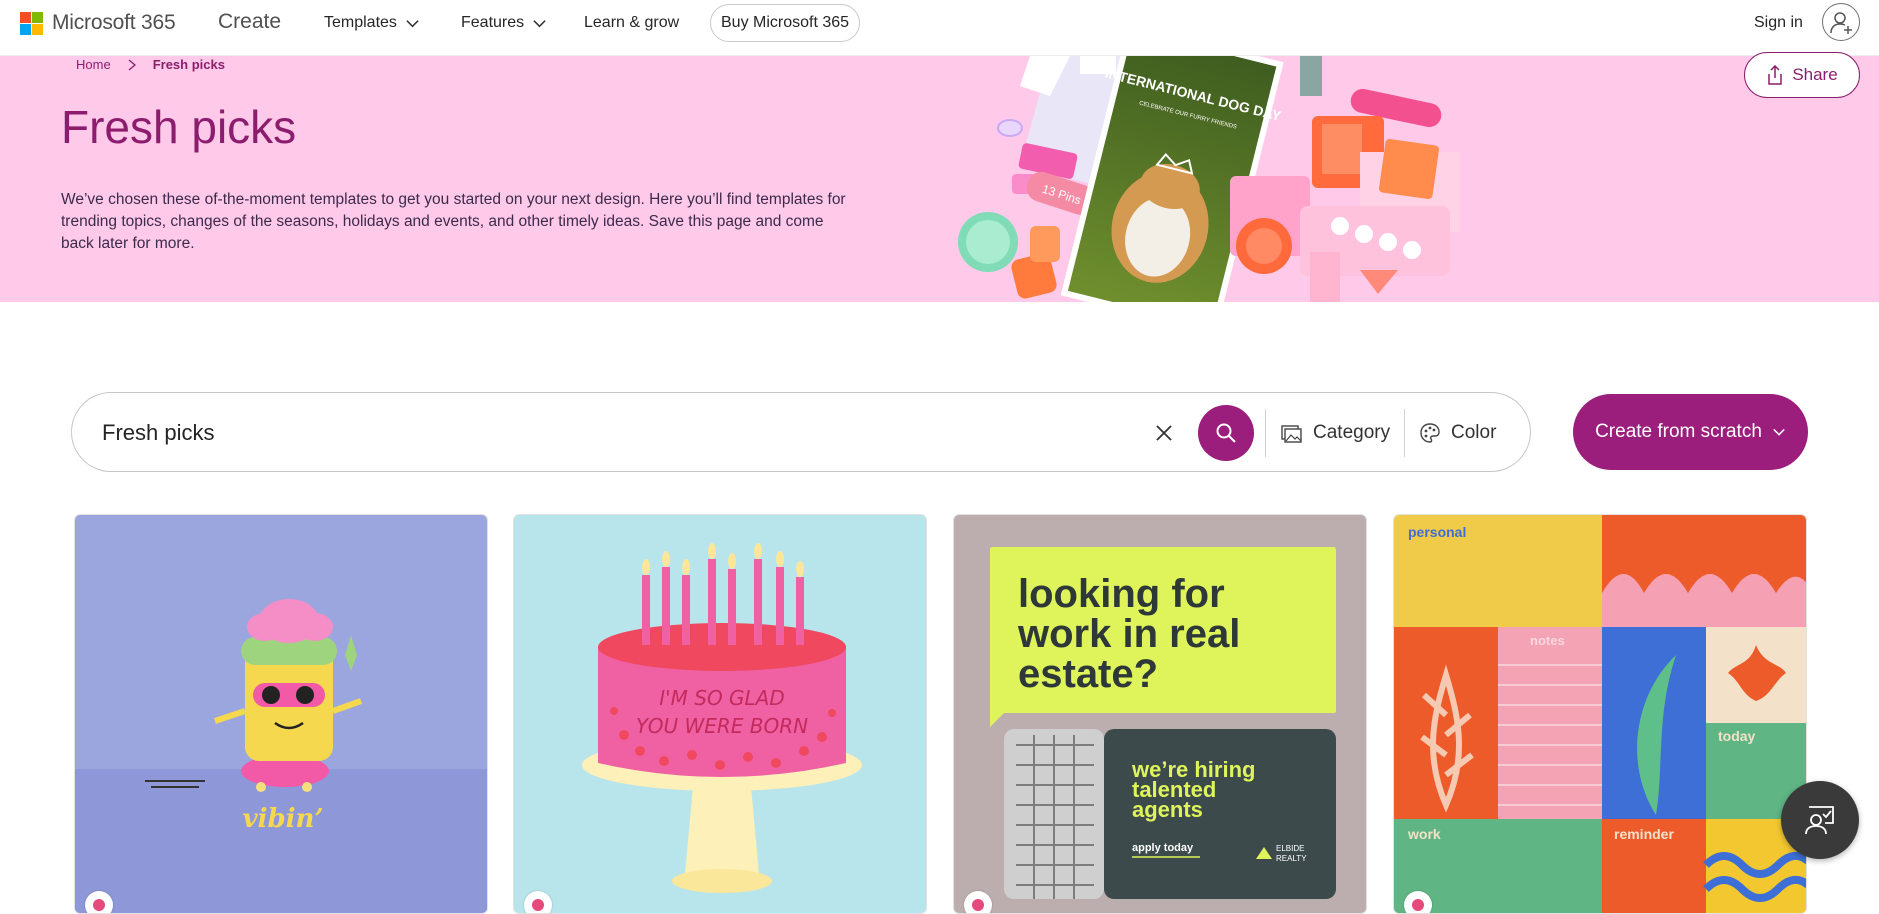  I want to click on search-button, so click(1226, 433).